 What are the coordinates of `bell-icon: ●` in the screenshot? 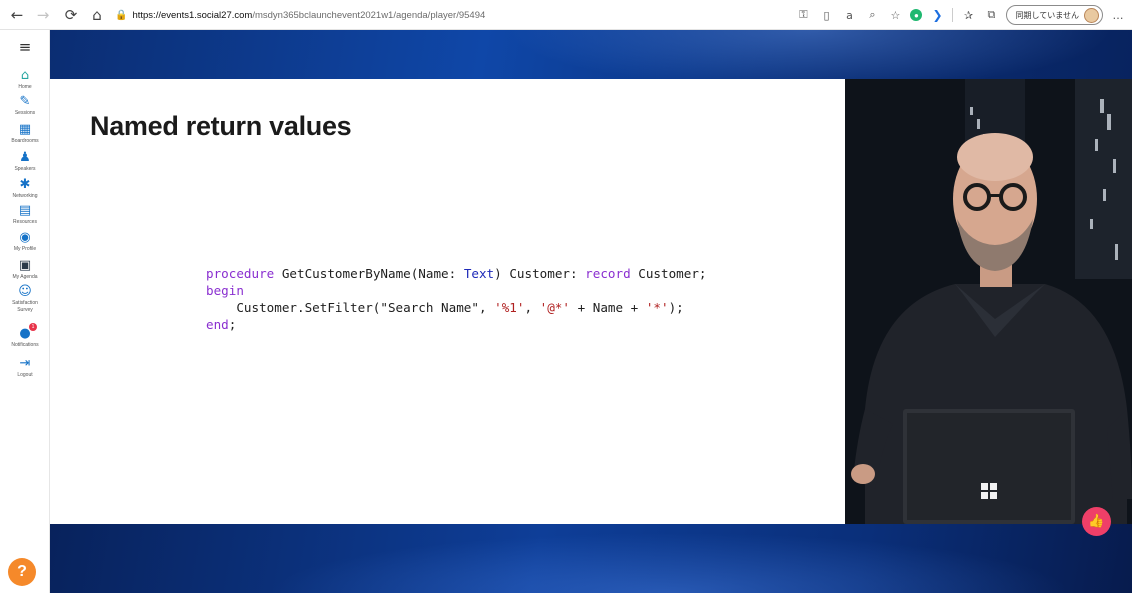 It's located at (25, 333).